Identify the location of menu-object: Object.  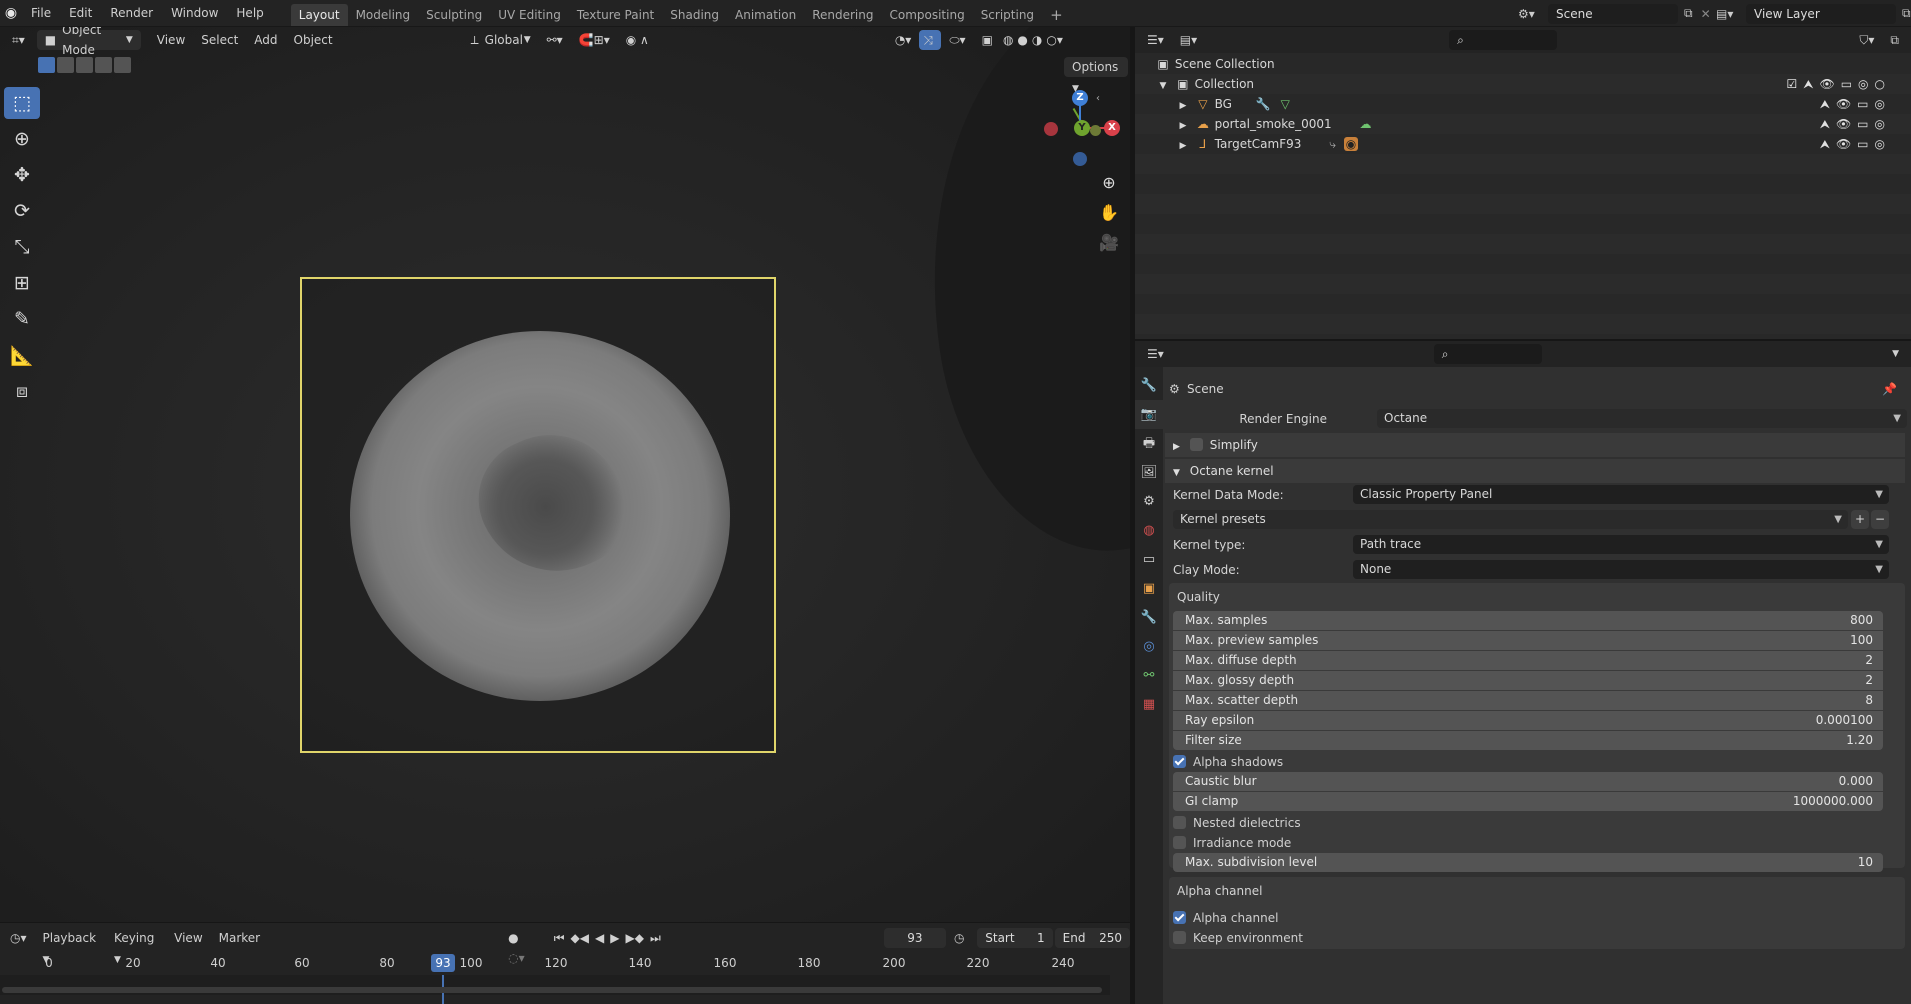
(313, 40).